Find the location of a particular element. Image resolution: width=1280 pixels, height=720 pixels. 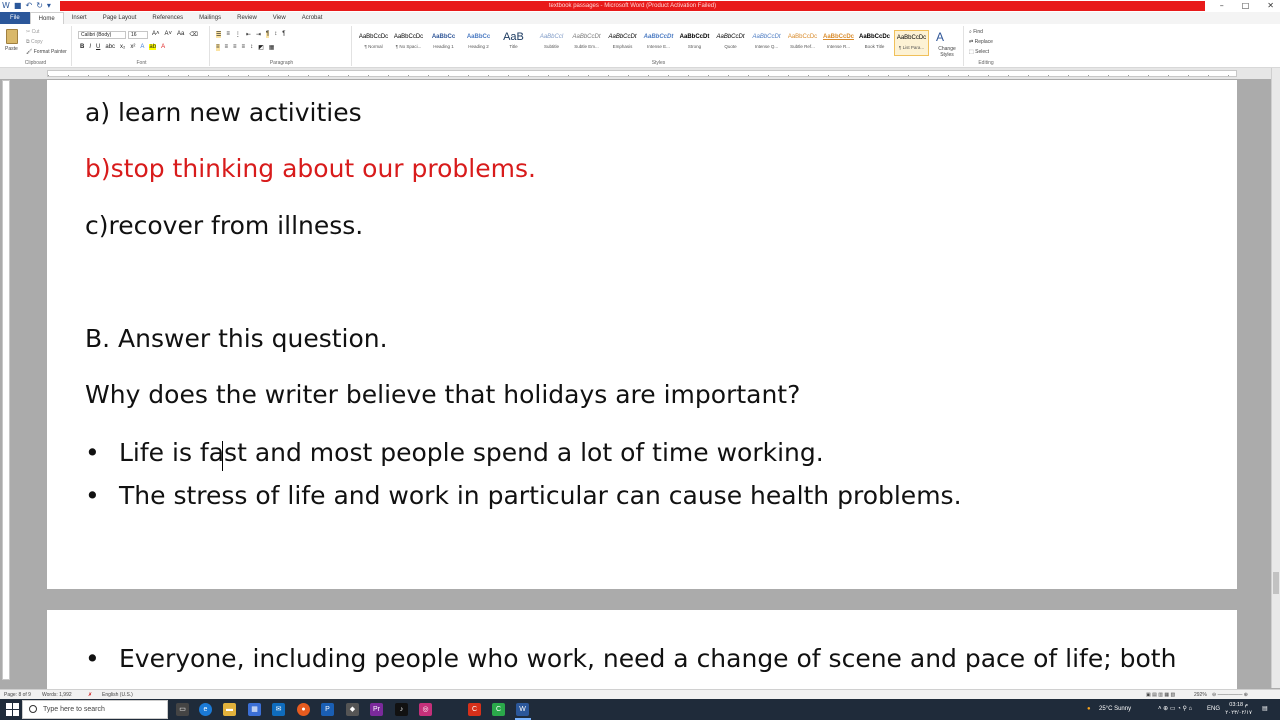

undo-icon: ↶ is located at coordinates (28, 6).